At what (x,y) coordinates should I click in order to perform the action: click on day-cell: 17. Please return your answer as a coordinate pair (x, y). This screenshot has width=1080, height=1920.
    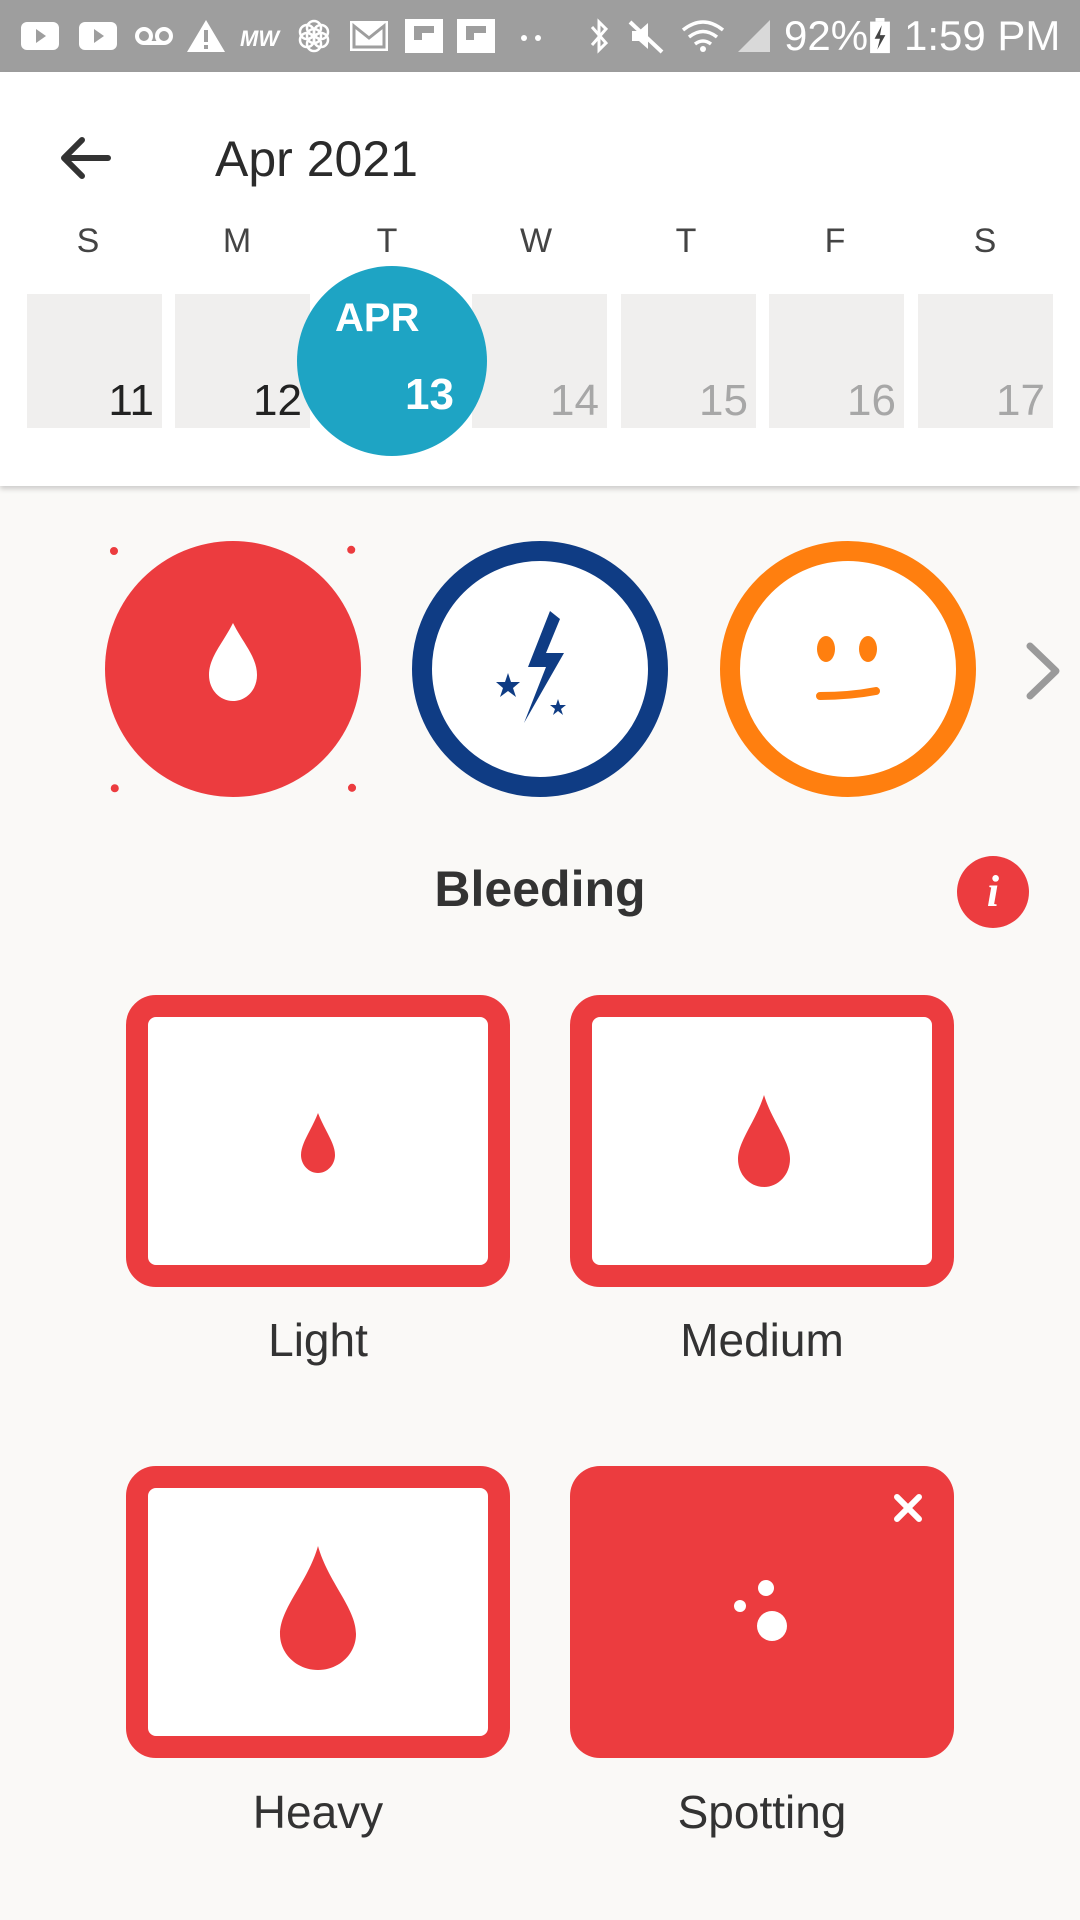
    Looking at the image, I should click on (985, 361).